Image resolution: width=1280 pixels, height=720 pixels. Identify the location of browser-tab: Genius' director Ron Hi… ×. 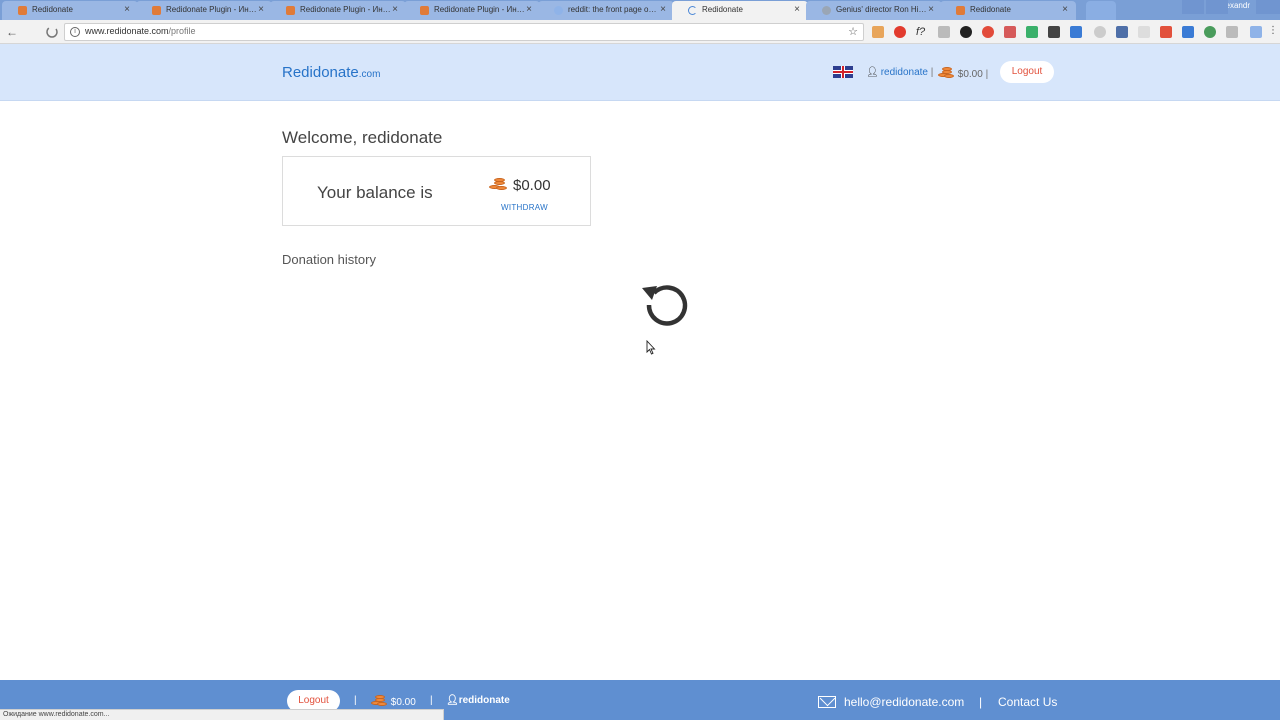
(874, 10).